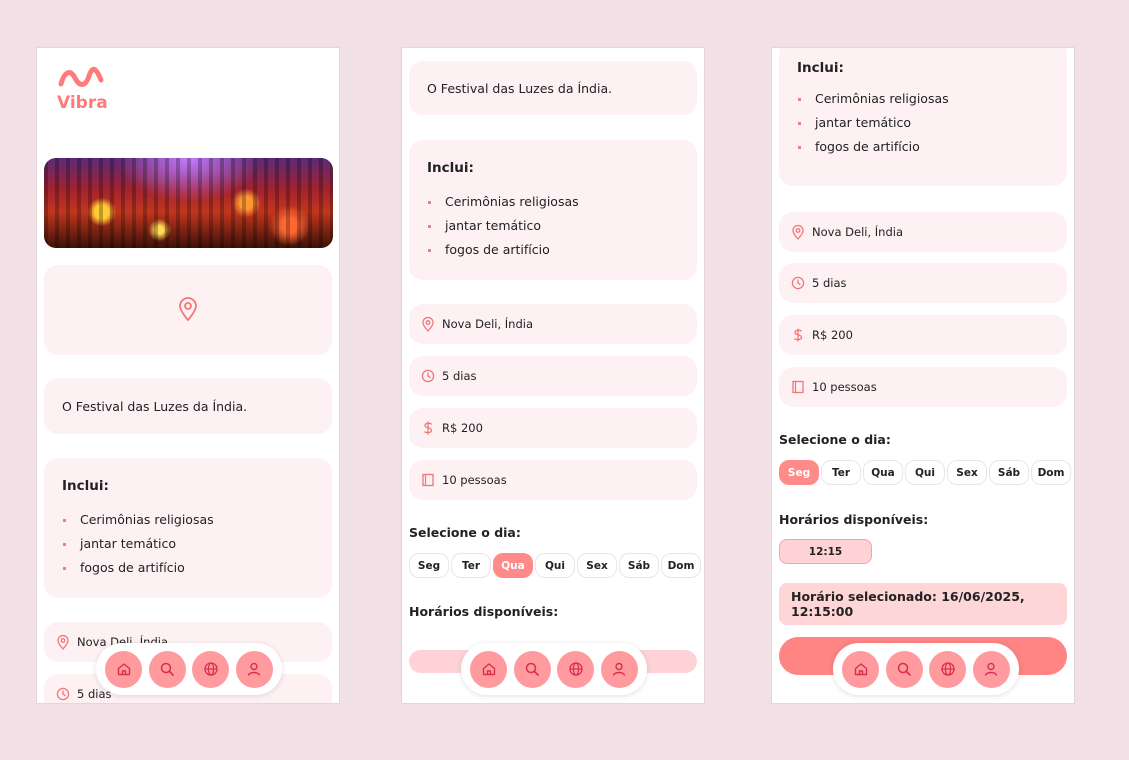  What do you see at coordinates (883, 472) in the screenshot?
I see `day-button: Qua` at bounding box center [883, 472].